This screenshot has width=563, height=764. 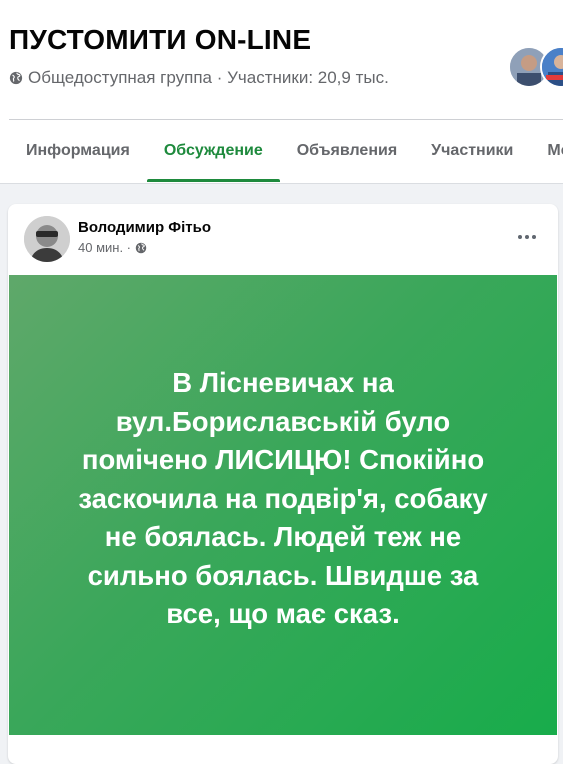 I want to click on post-timestamp: 40 мин. ·, so click(x=112, y=247).